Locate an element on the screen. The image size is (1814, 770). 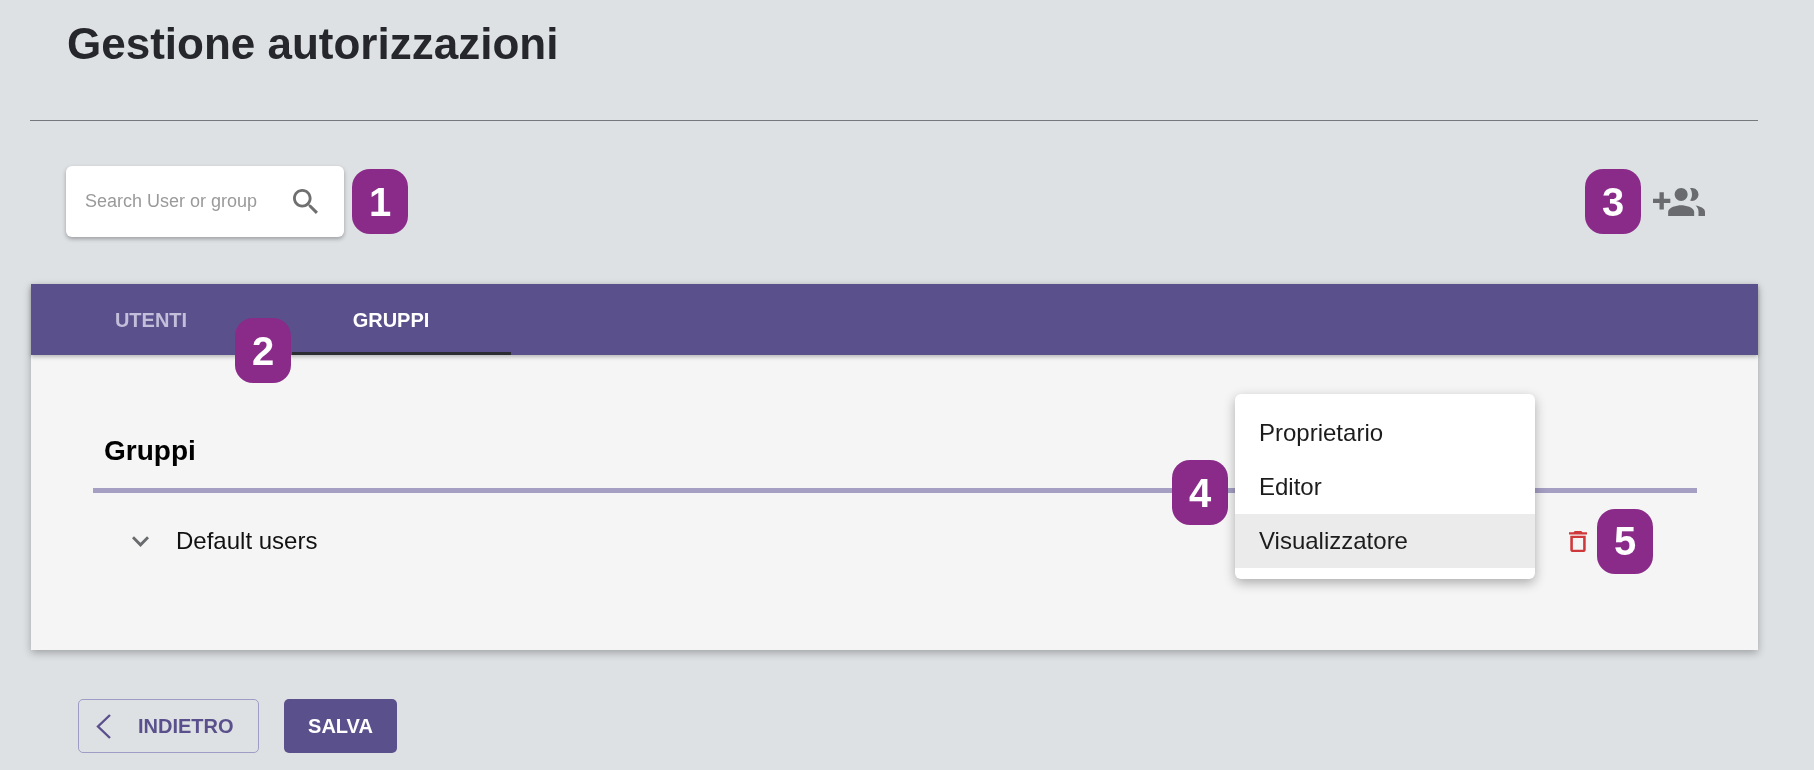
callout-marker: 1 is located at coordinates (380, 201).